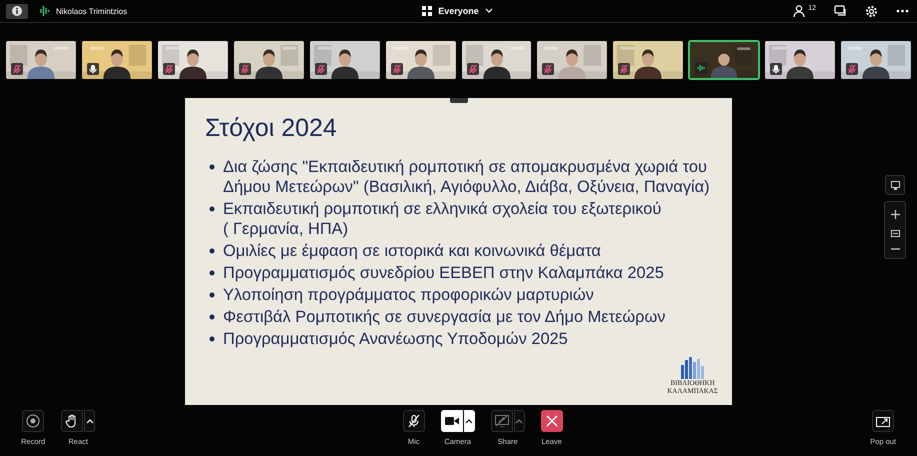 This screenshot has width=917, height=456. What do you see at coordinates (871, 11) in the screenshot?
I see `settings-icon` at bounding box center [871, 11].